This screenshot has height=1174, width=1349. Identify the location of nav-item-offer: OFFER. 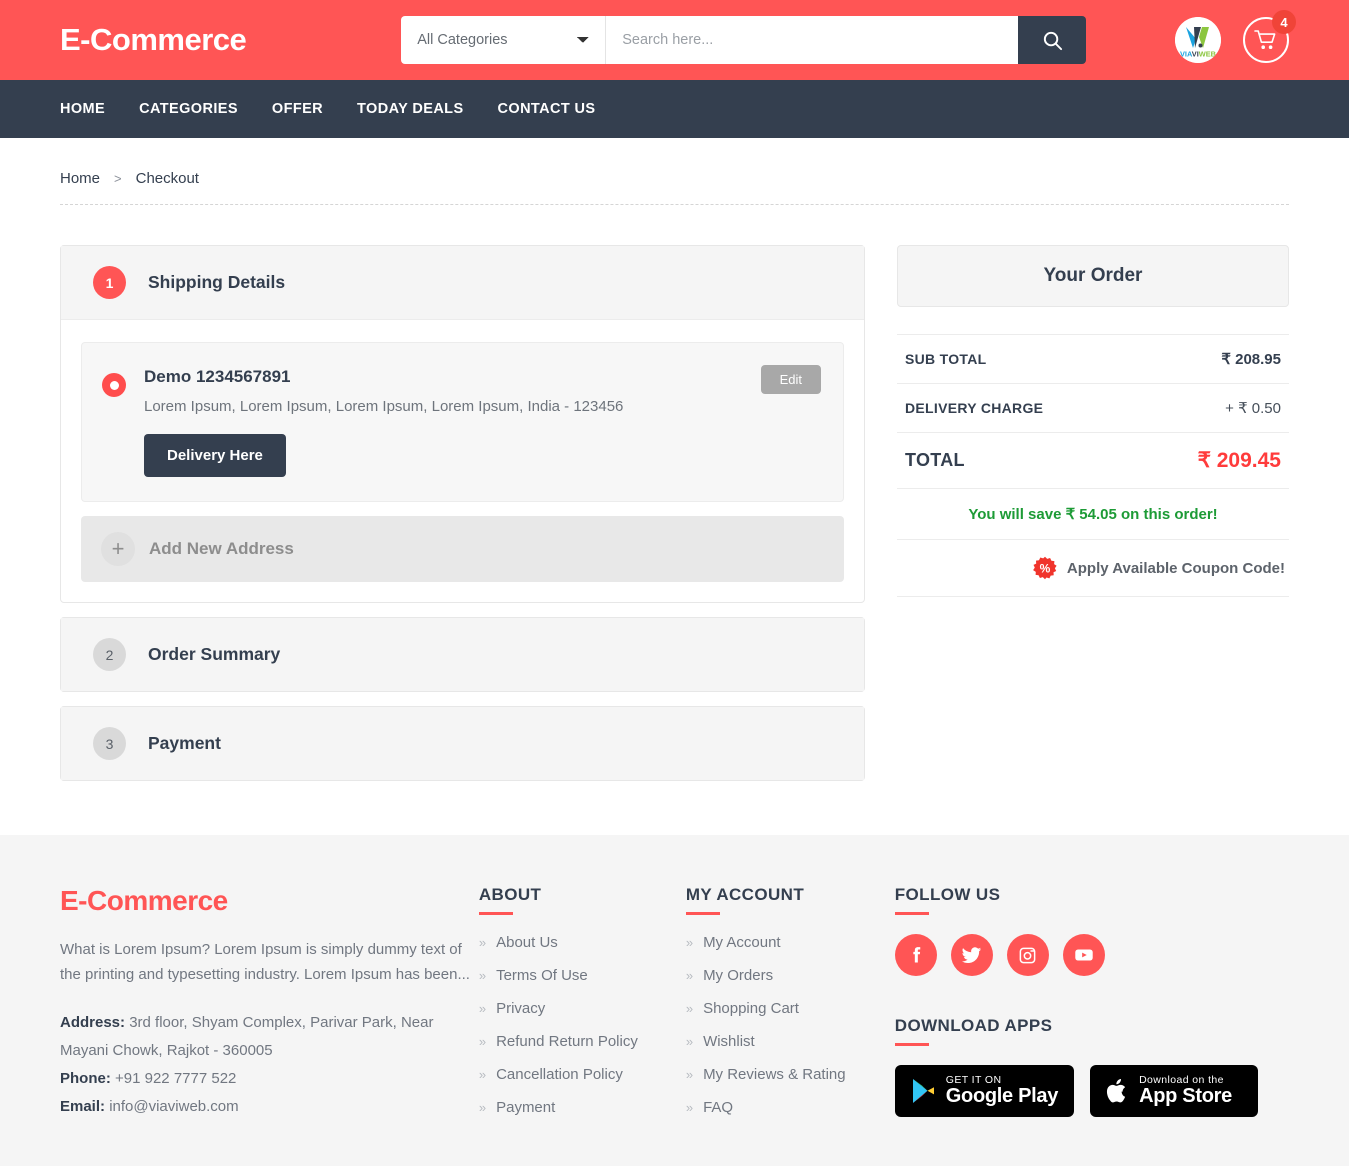
(297, 109).